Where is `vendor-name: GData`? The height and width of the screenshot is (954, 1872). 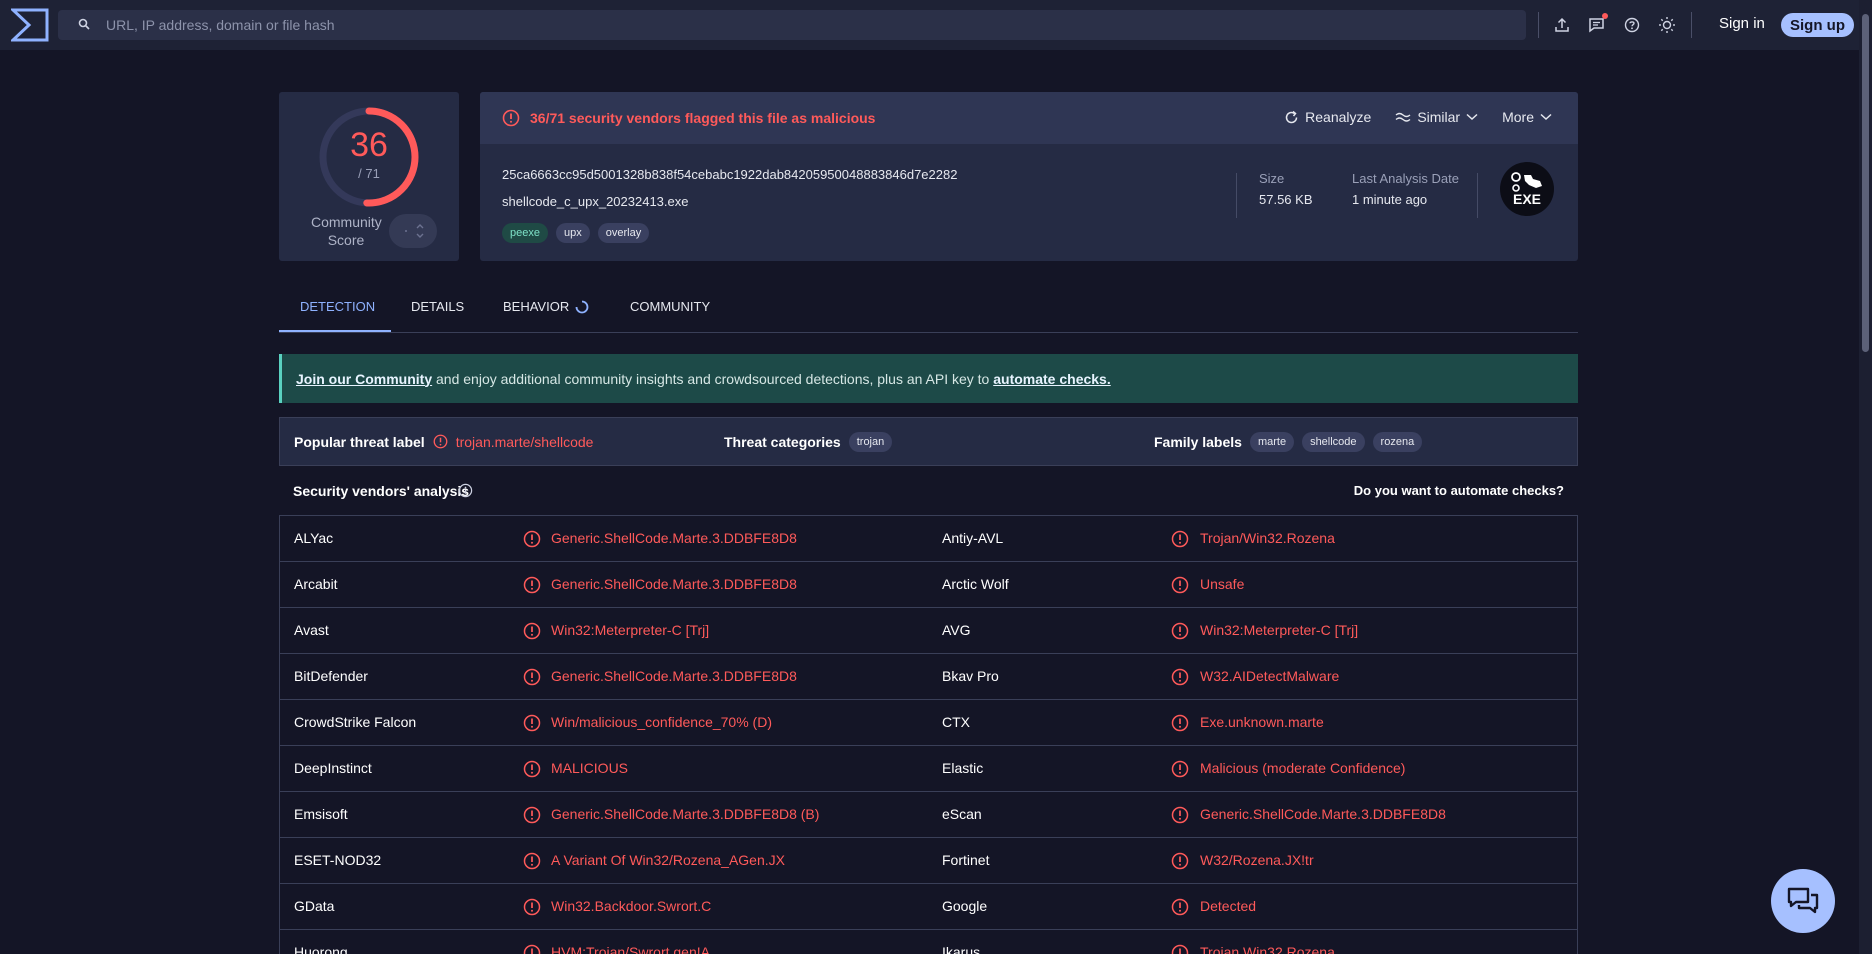 vendor-name: GData is located at coordinates (314, 906).